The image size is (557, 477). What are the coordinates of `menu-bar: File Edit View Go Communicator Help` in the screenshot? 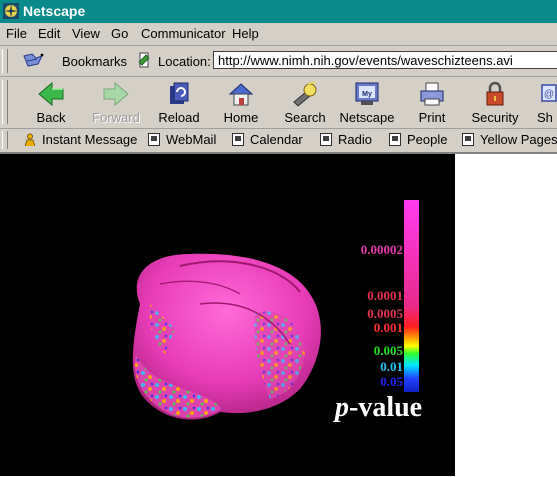 It's located at (278, 34).